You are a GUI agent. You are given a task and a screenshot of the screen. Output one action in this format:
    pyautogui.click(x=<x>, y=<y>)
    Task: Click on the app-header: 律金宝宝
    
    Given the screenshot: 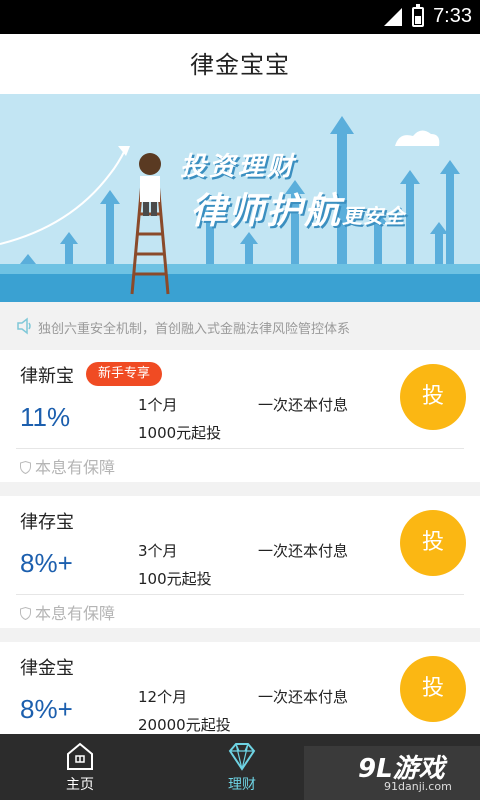 What is the action you would take?
    pyautogui.click(x=240, y=64)
    